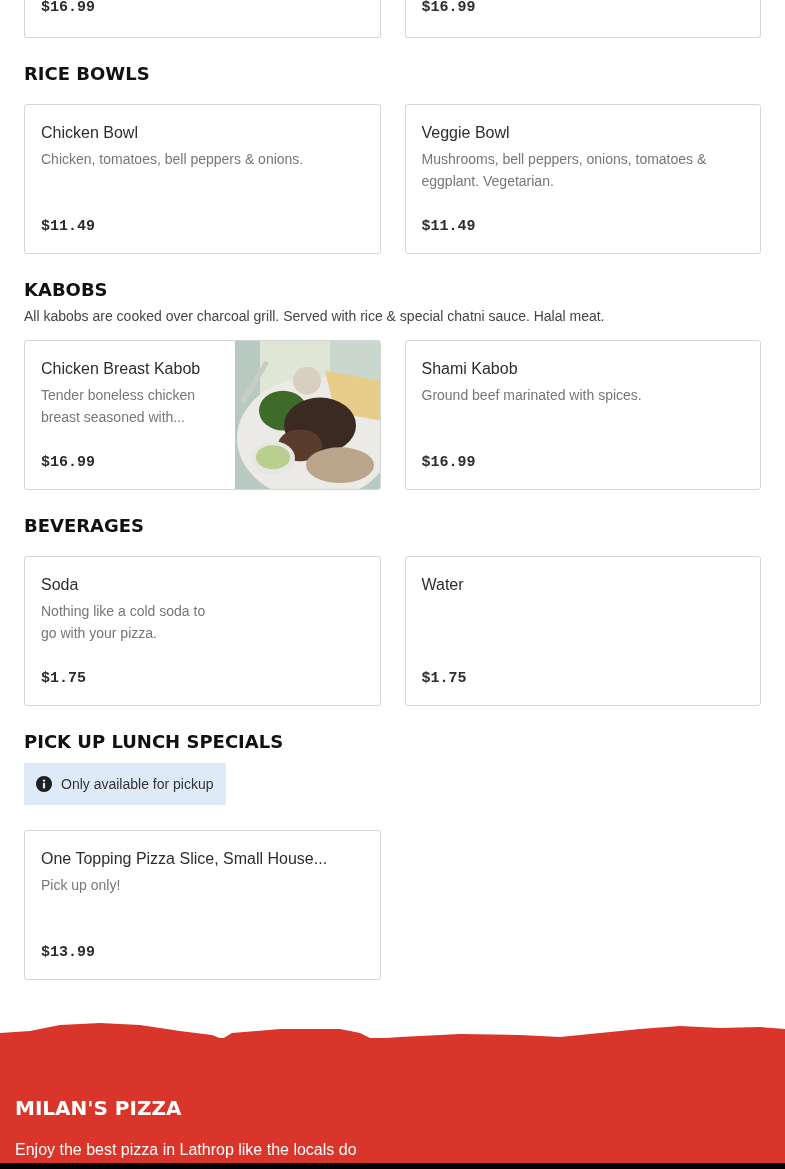  What do you see at coordinates (137, 784) in the screenshot?
I see `notice-text: Only available for pickup` at bounding box center [137, 784].